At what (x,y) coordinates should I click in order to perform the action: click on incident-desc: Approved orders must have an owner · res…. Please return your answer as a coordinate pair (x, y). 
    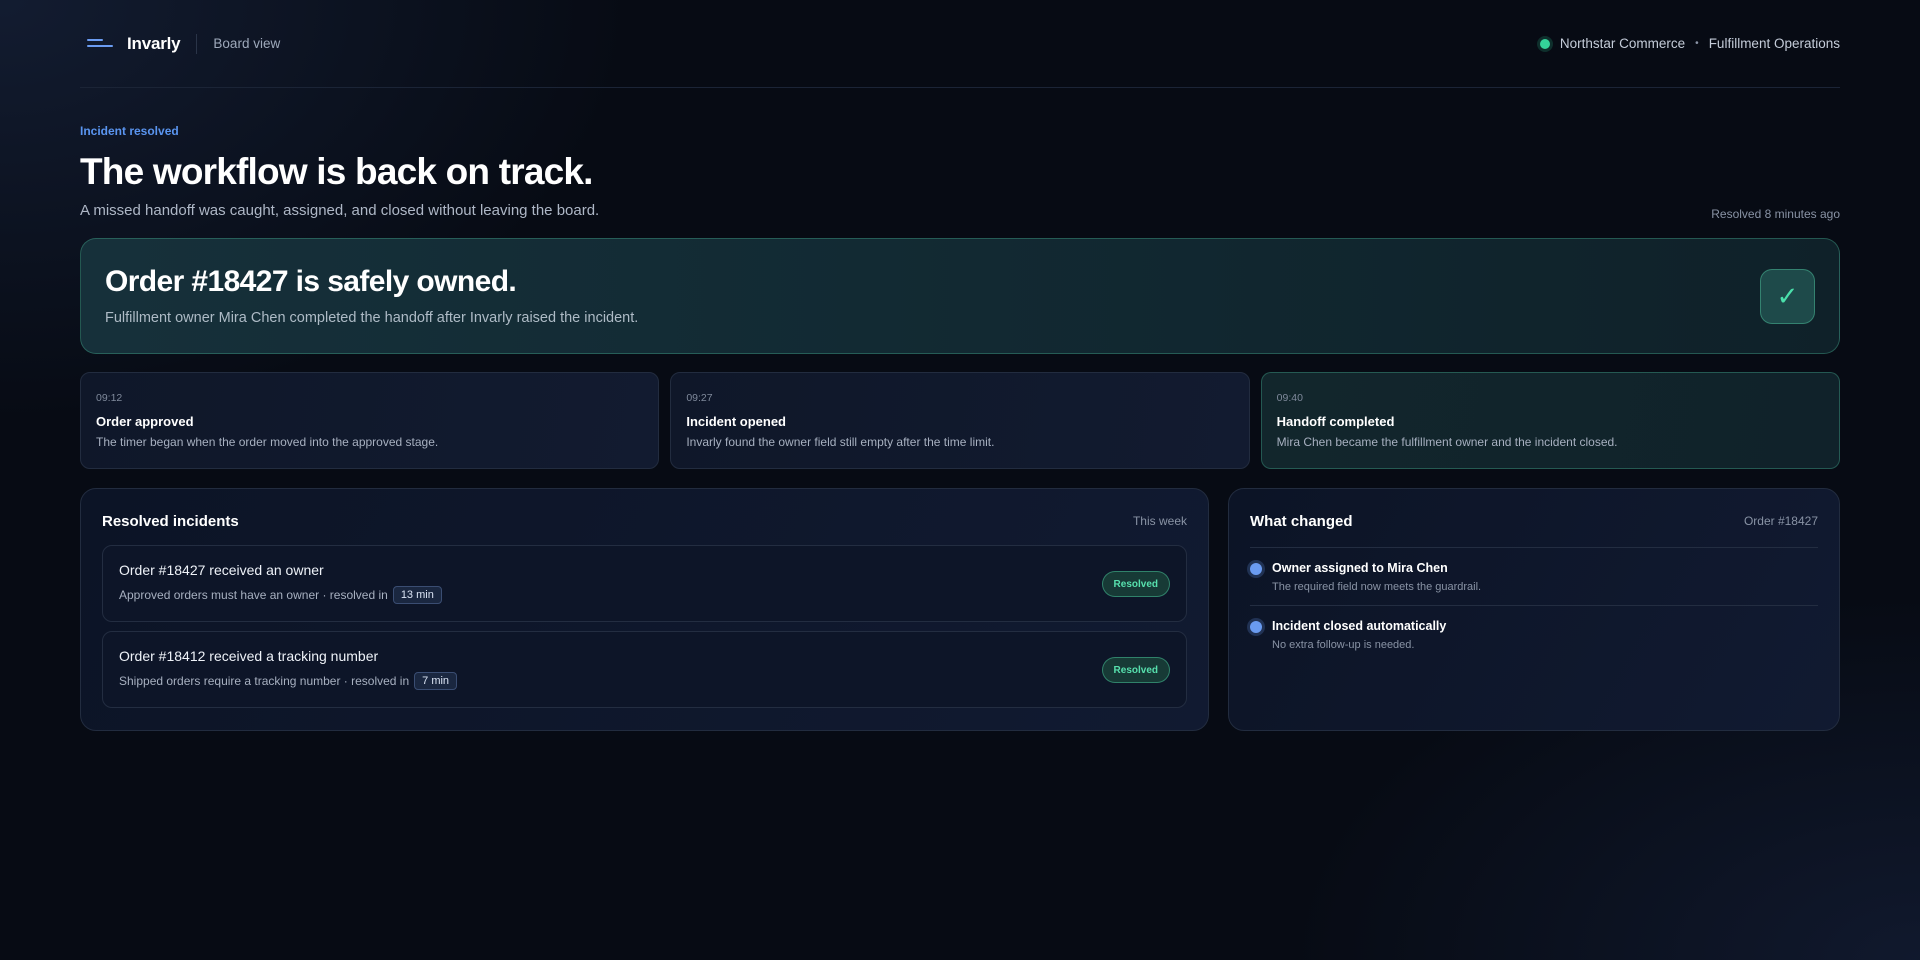
    Looking at the image, I should click on (253, 595).